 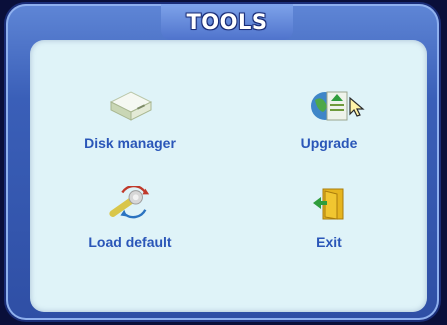 I want to click on wrench-reset-icon, so click(x=130, y=204).